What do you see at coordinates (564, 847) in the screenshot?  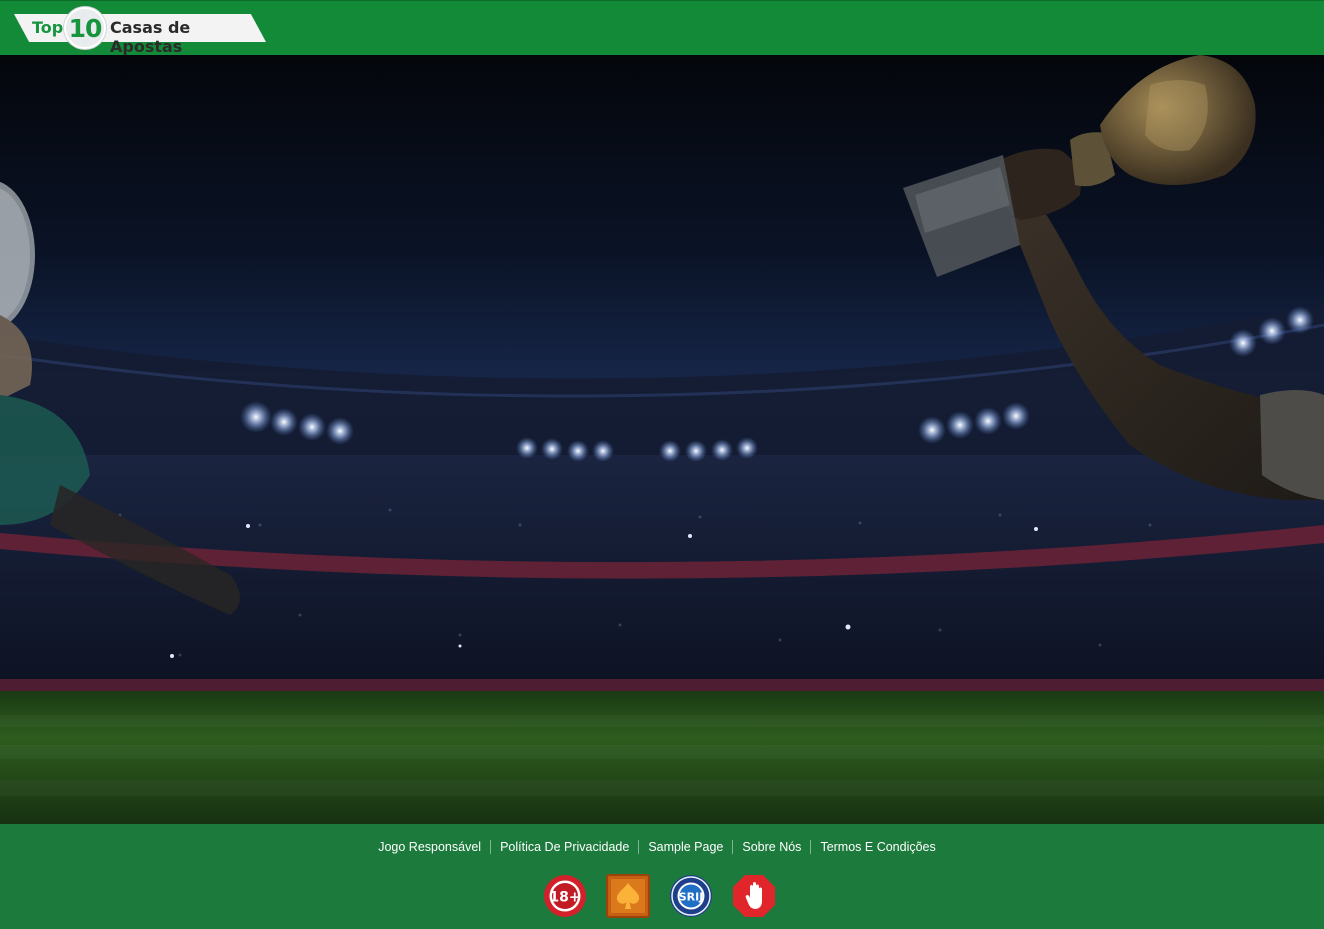 I see `footer-link-politica-privacidade: Política De Privacidade` at bounding box center [564, 847].